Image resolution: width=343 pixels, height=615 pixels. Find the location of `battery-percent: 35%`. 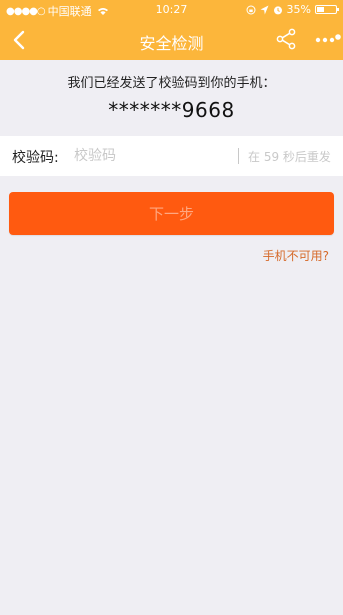

battery-percent: 35% is located at coordinates (298, 9).